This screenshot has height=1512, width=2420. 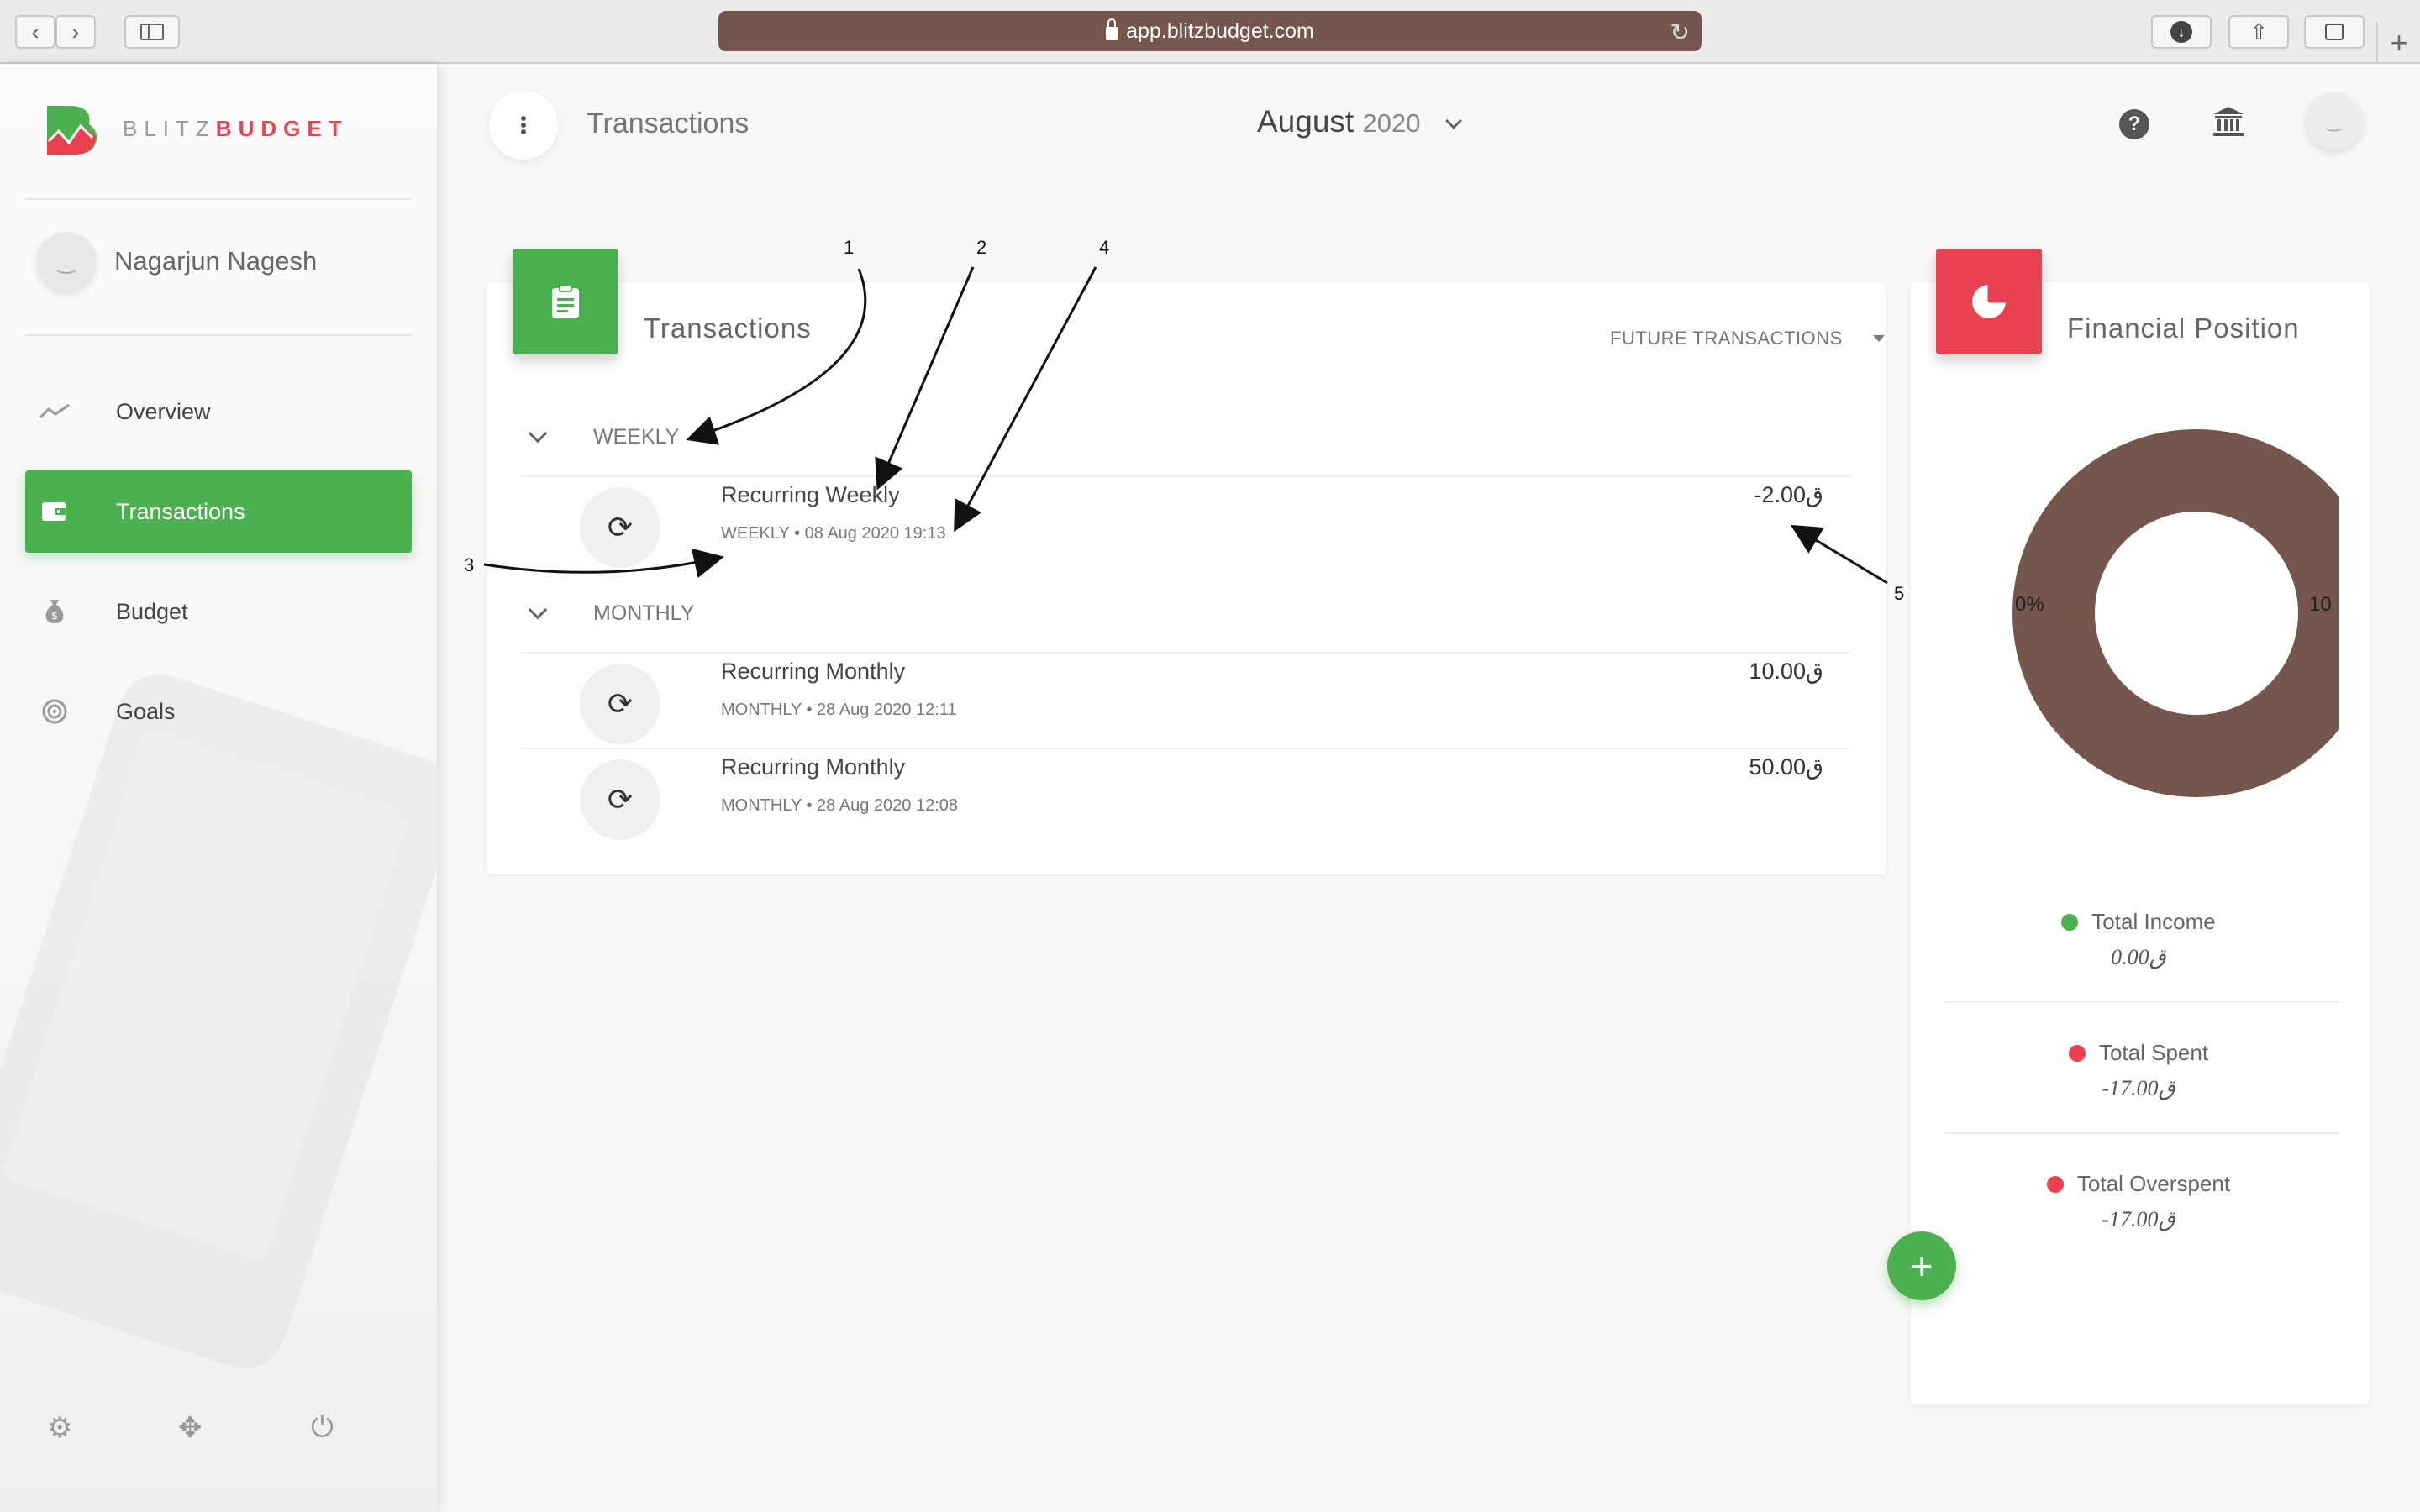 What do you see at coordinates (636, 436) in the screenshot?
I see `group-label: WEEKLY` at bounding box center [636, 436].